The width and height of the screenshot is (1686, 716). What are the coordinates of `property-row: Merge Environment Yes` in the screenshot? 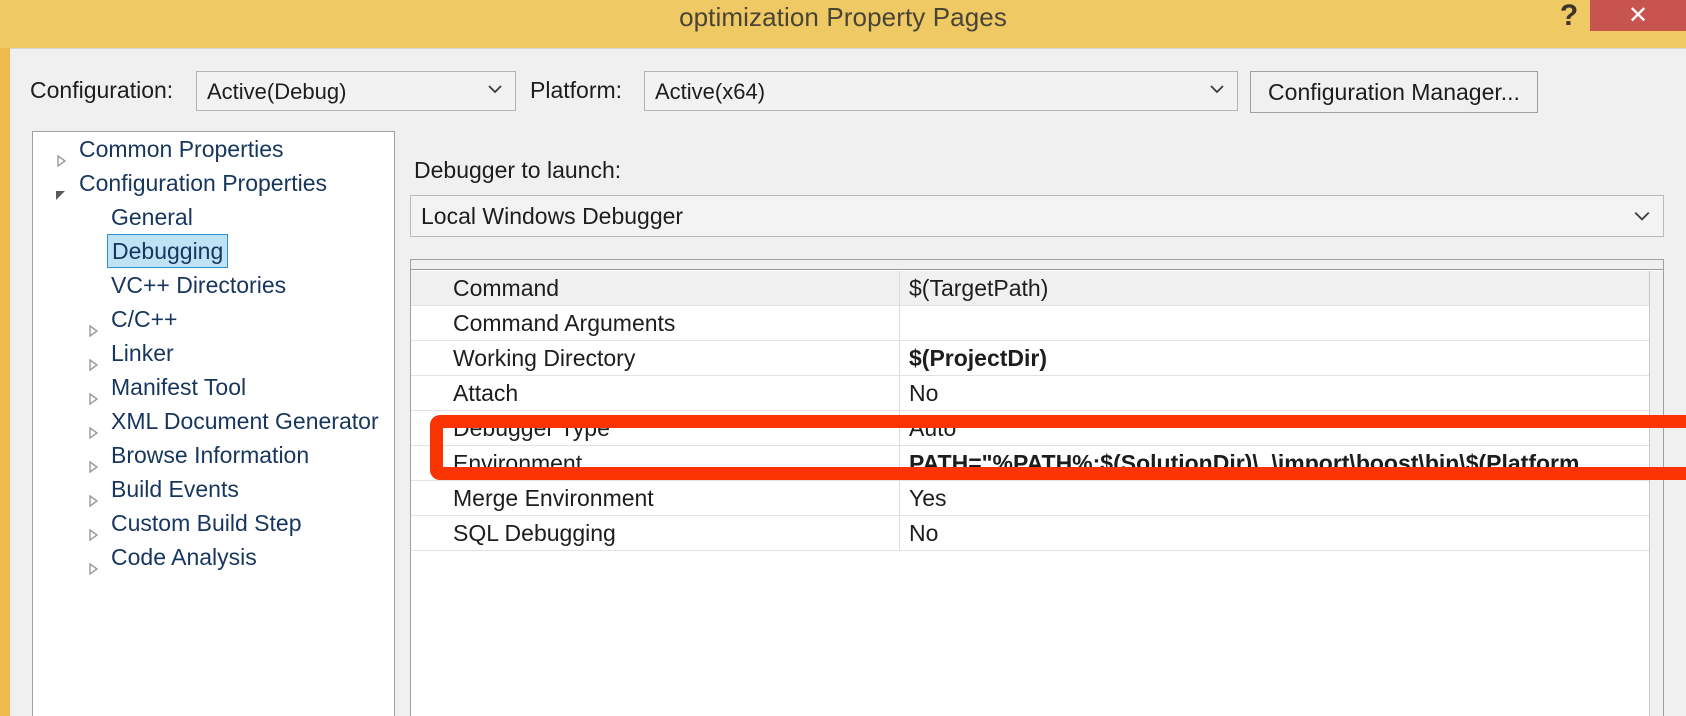 It's located at (1037, 498).